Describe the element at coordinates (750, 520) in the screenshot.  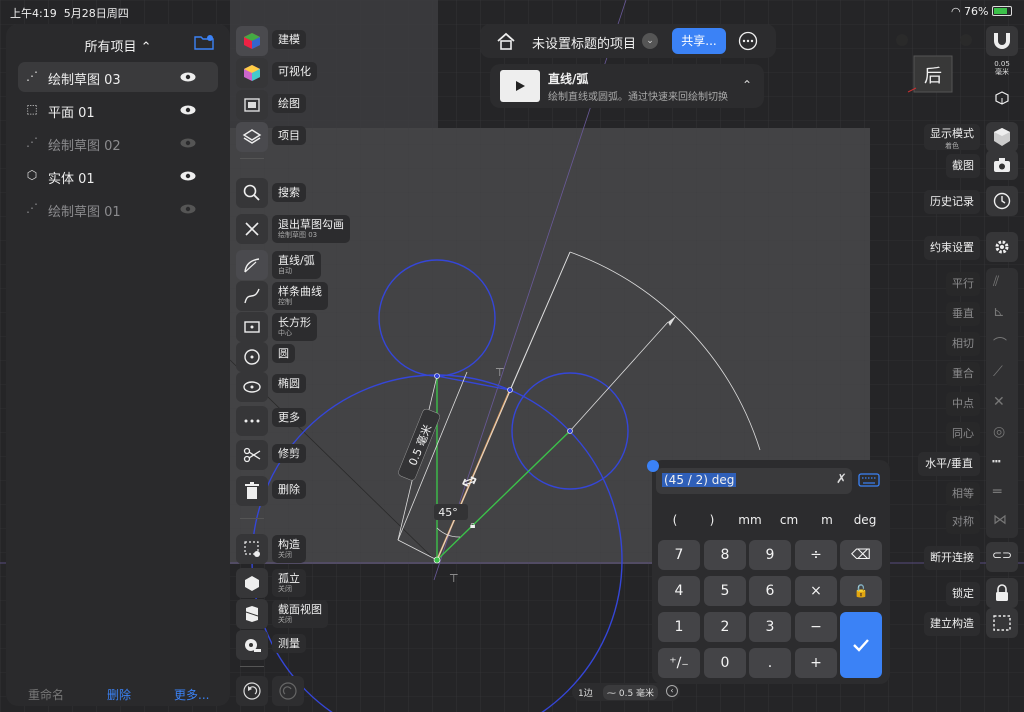
I see `unit-mm-key: mm` at that location.